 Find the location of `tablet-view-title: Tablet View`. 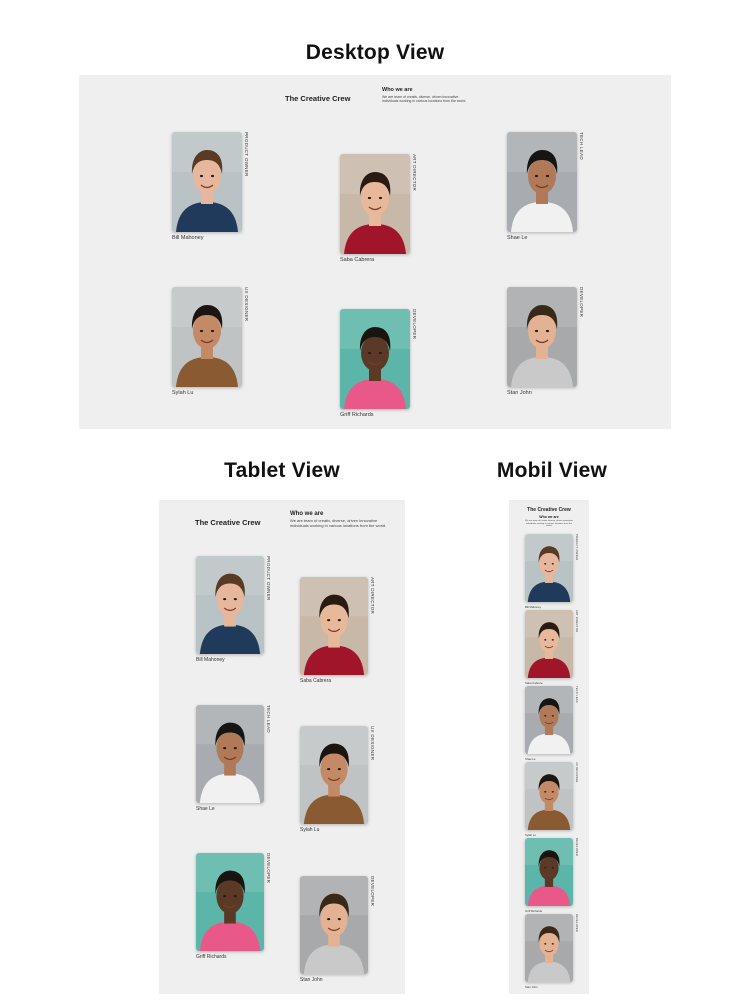

tablet-view-title: Tablet View is located at coordinates (282, 470).